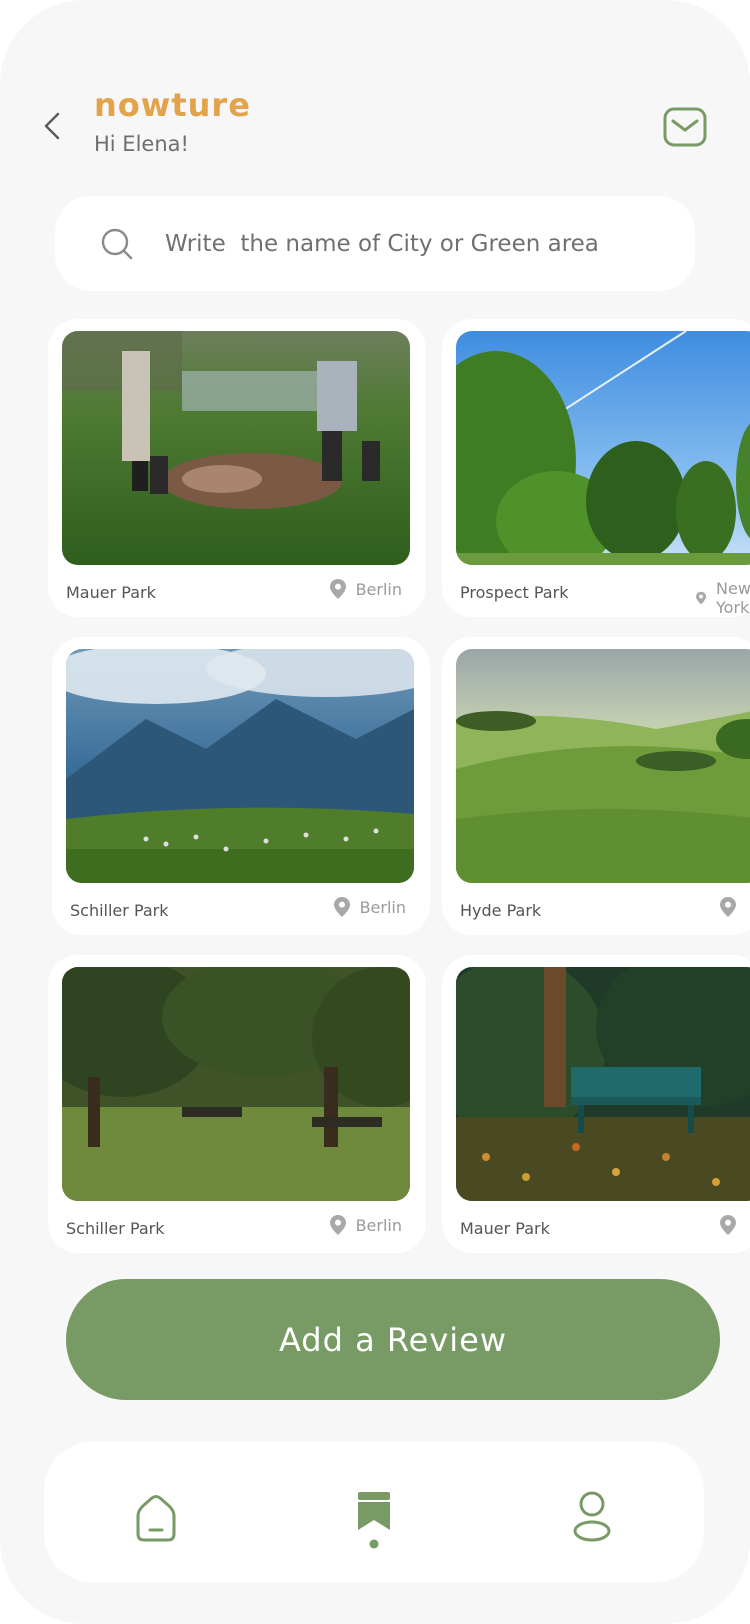 This screenshot has height=1624, width=750. I want to click on chevron-left-icon, so click(52, 126).